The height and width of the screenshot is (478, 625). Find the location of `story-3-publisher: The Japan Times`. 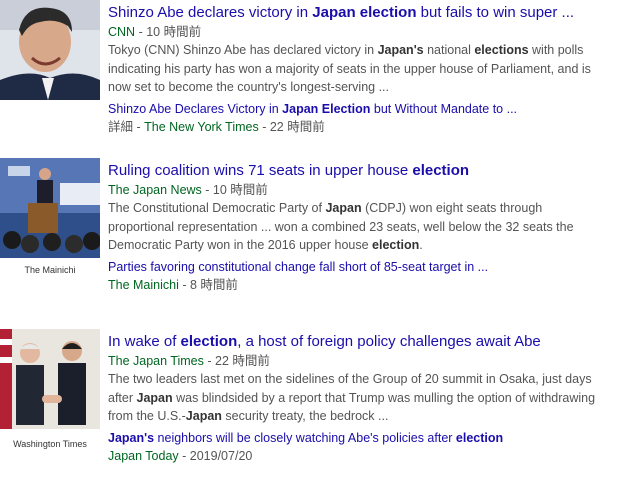

story-3-publisher: The Japan Times is located at coordinates (156, 361).